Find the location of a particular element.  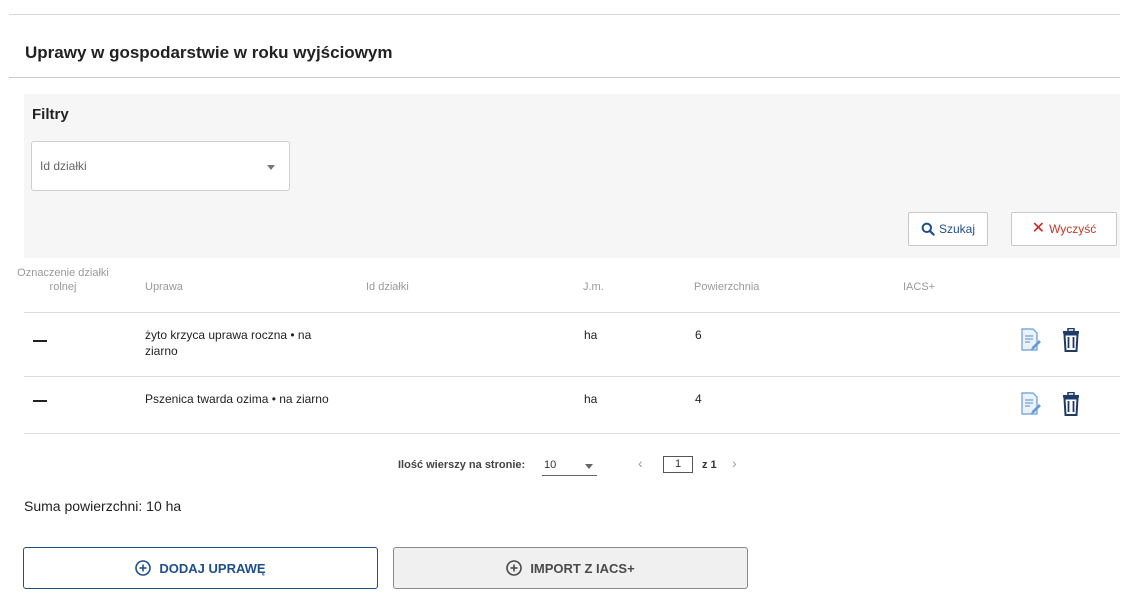

column-header-jm: J.m. is located at coordinates (593, 287).